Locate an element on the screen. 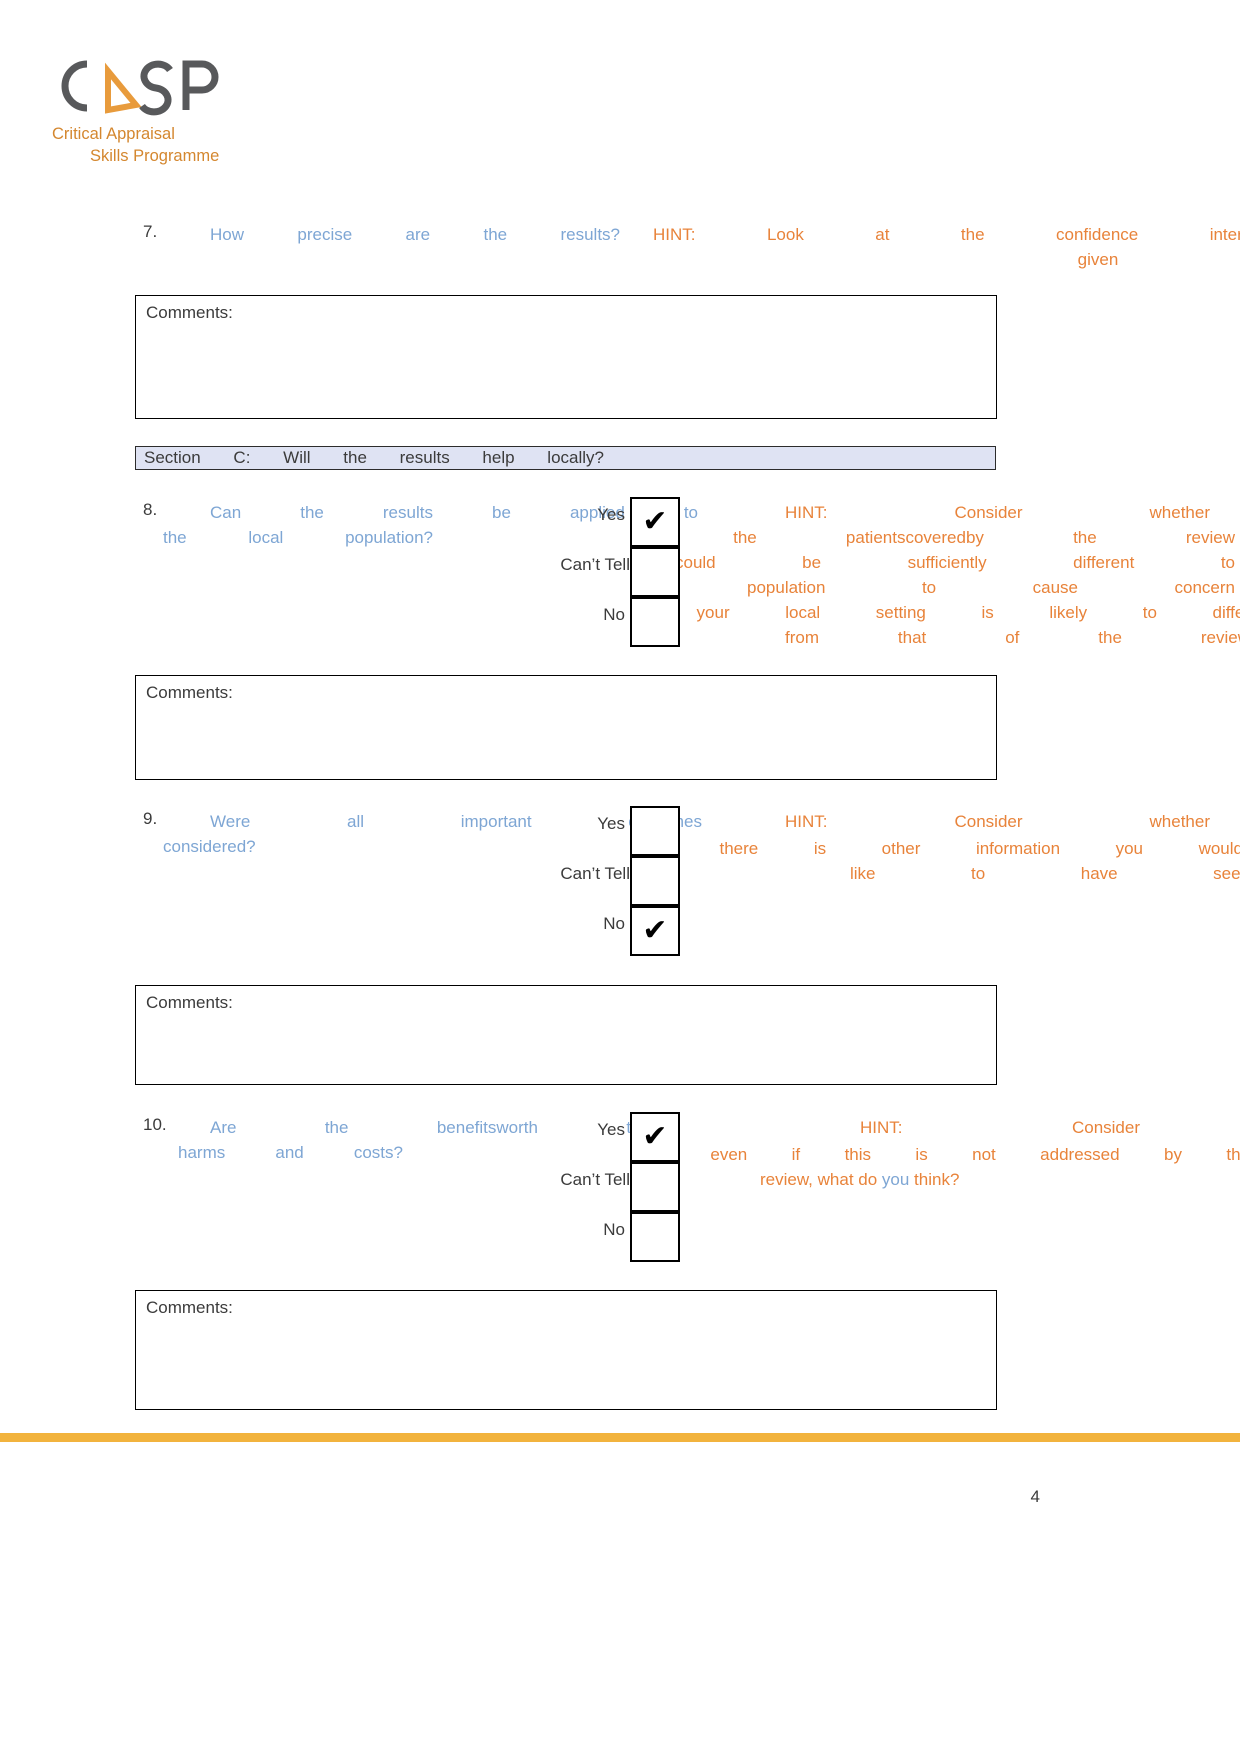 The height and width of the screenshot is (1755, 1240). comments-box-10: Comments: is located at coordinates (566, 1350).